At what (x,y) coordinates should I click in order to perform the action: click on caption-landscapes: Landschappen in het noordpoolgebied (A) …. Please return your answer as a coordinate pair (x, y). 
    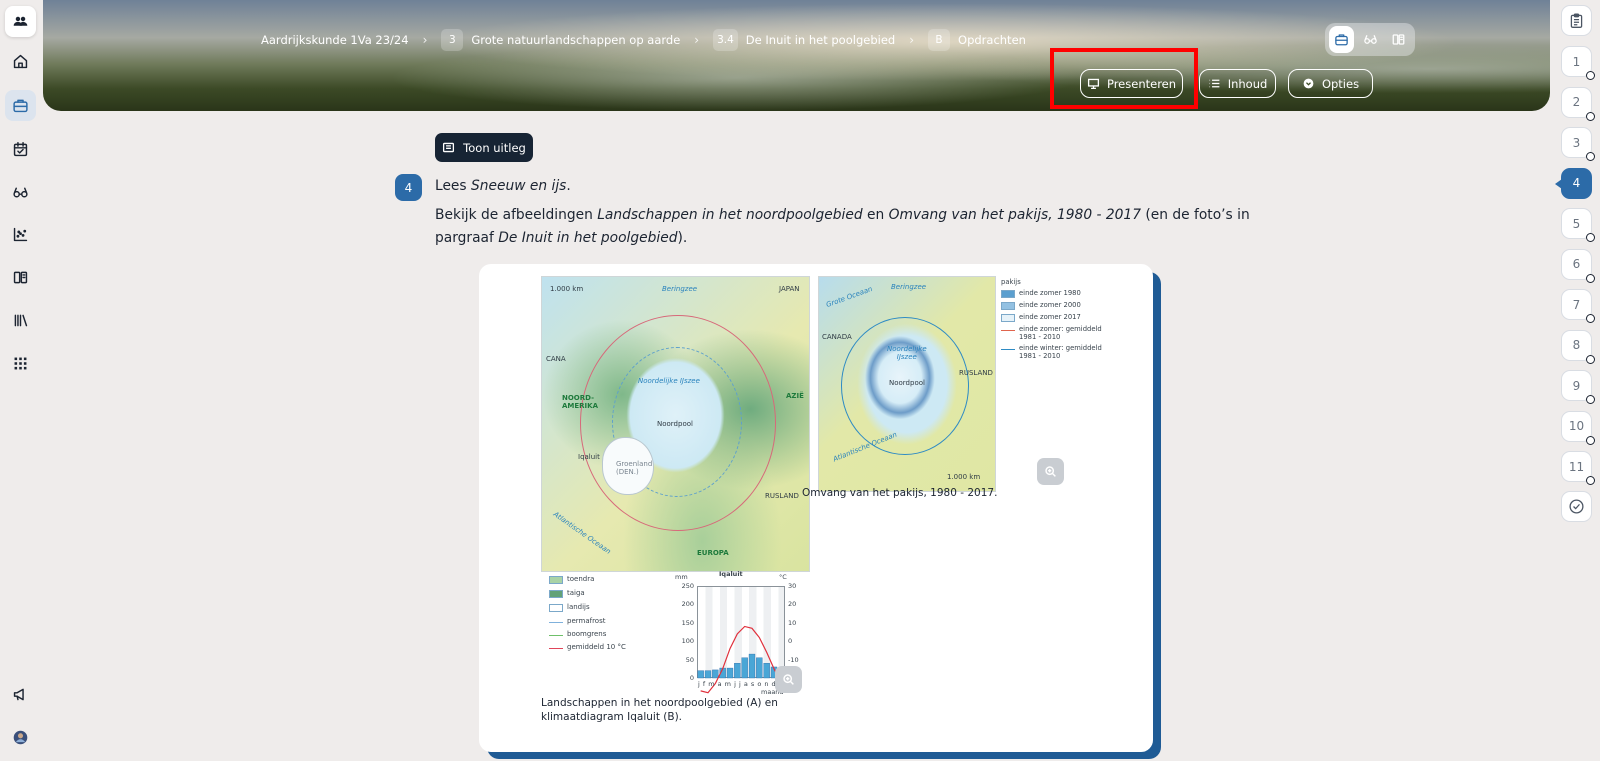
    Looking at the image, I should click on (659, 710).